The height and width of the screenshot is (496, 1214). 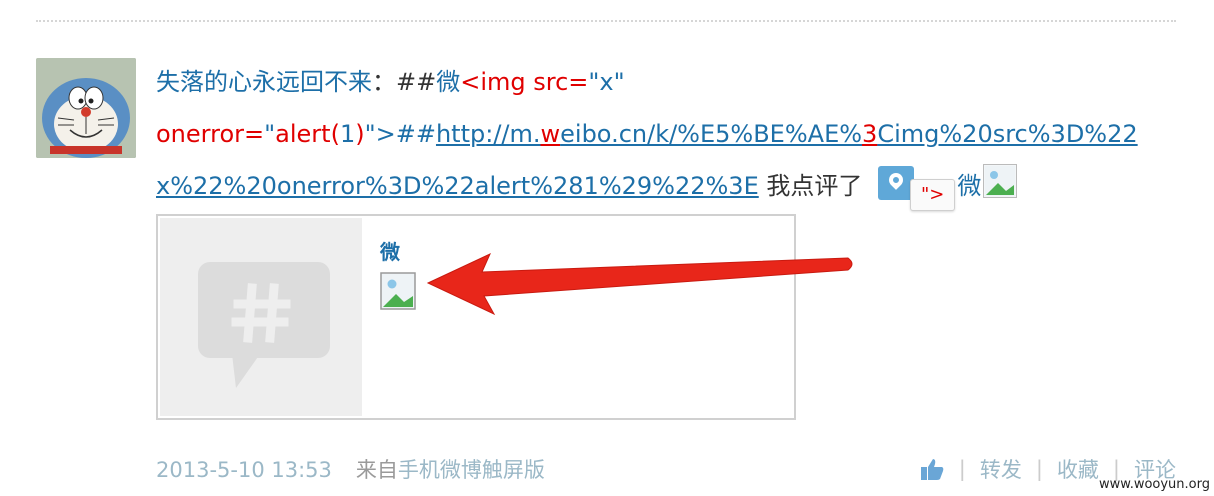 What do you see at coordinates (1154, 484) in the screenshot?
I see `watermark: www.wooyun.org` at bounding box center [1154, 484].